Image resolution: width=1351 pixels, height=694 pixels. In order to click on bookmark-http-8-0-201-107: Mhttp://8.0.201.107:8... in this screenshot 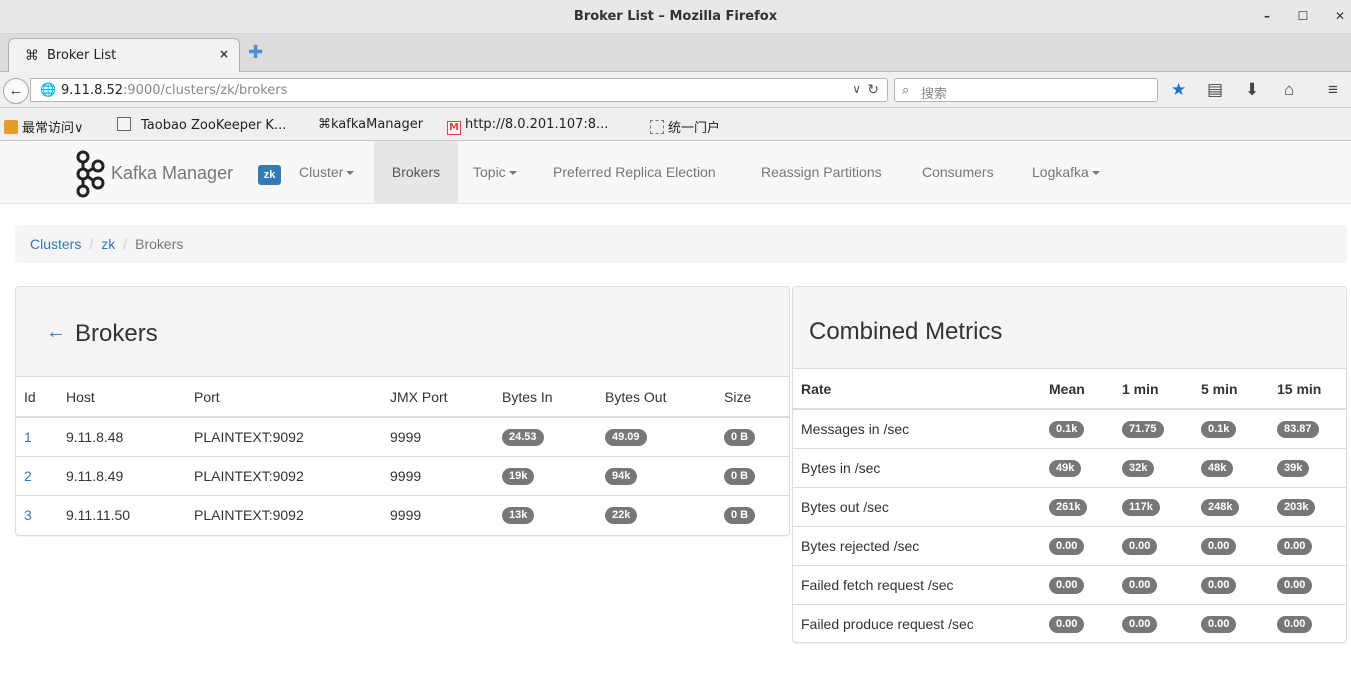, I will do `click(527, 126)`.